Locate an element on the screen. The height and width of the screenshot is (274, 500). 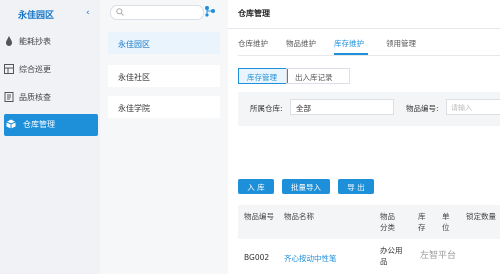
button-label: 导 出 is located at coordinates (356, 187).